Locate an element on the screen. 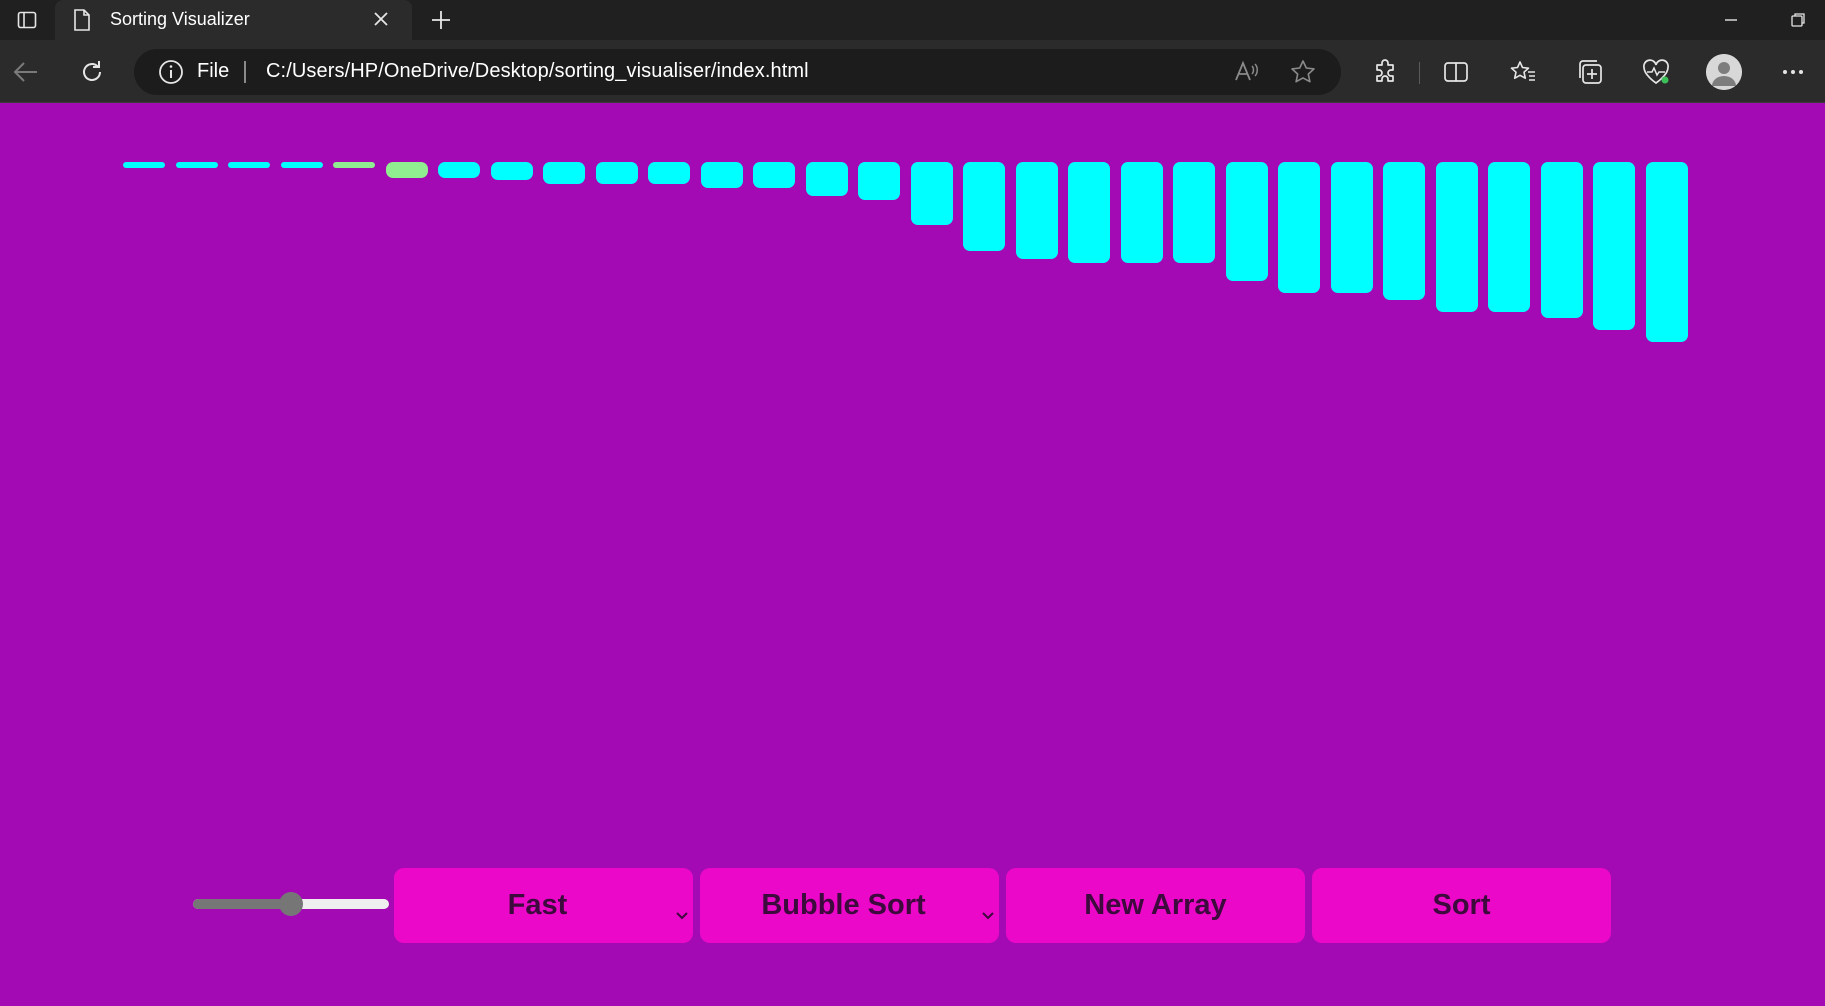 The height and width of the screenshot is (1006, 1825). restore-icon is located at coordinates (1798, 20).